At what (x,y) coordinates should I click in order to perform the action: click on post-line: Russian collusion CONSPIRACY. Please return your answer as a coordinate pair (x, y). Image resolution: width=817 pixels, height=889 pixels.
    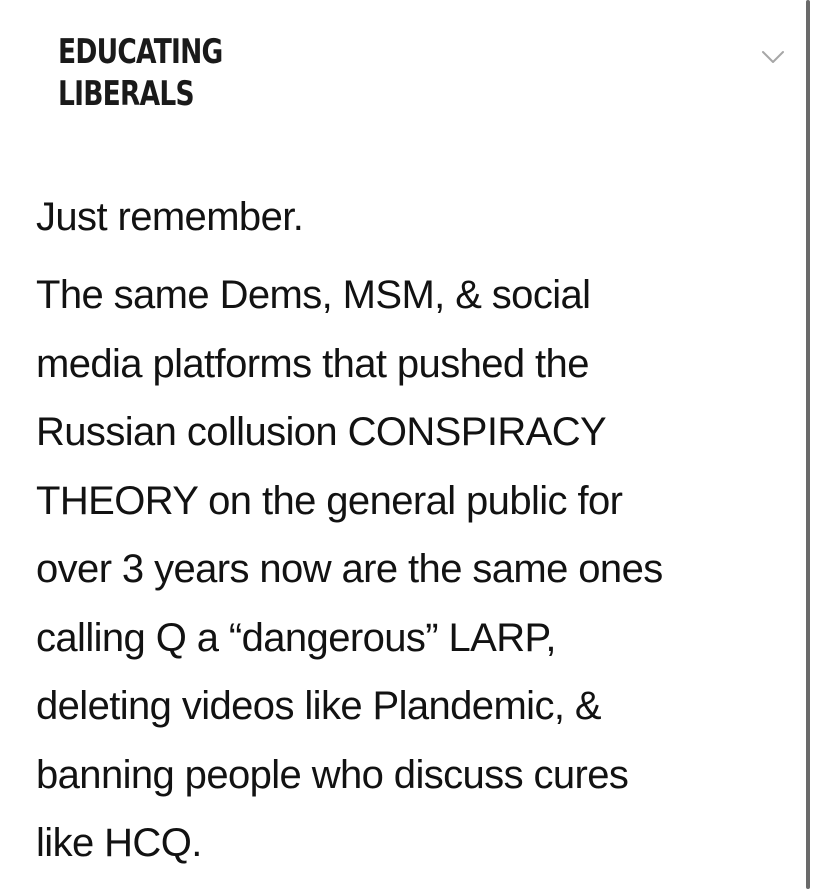
    Looking at the image, I should click on (321, 432).